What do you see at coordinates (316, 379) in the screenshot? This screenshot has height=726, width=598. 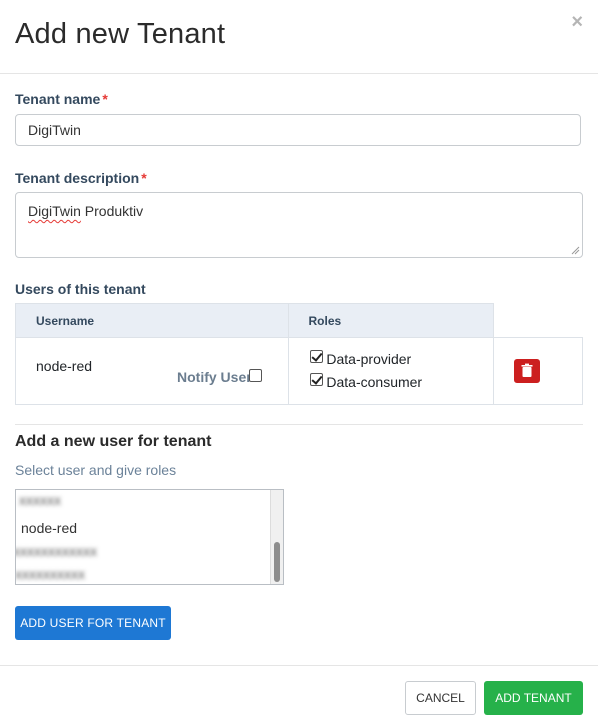 I see `data-consumer-checkbox` at bounding box center [316, 379].